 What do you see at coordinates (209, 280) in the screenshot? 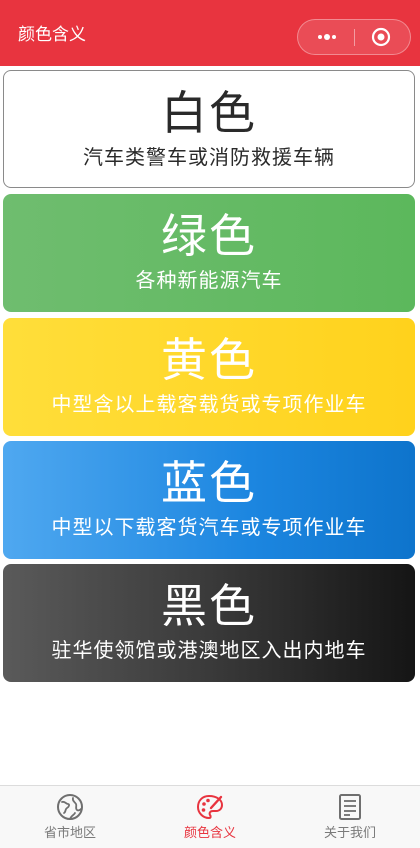
I see `card-description: 各种新能源汽车` at bounding box center [209, 280].